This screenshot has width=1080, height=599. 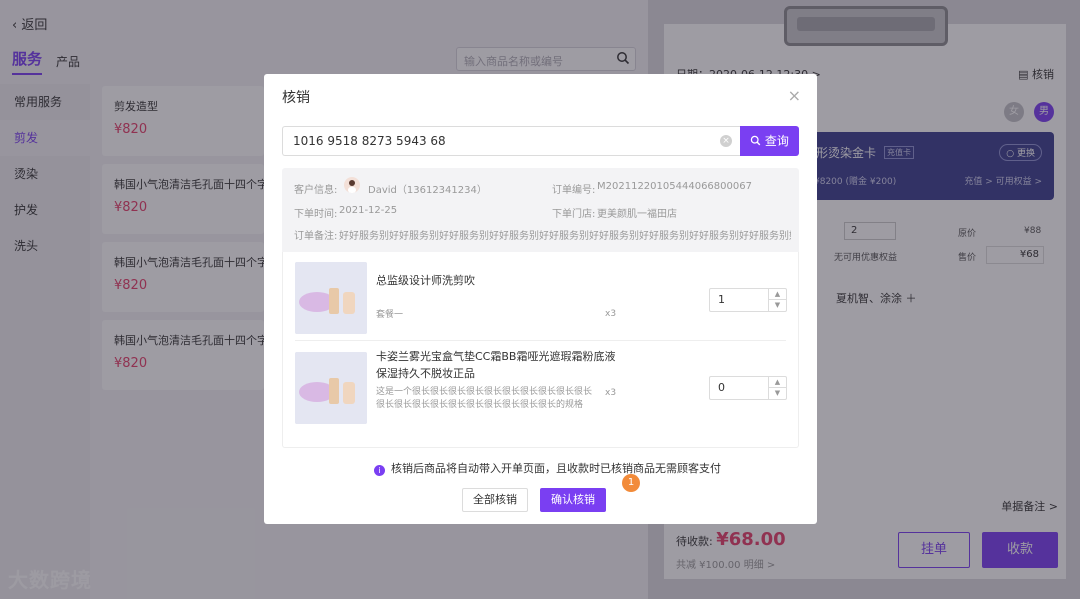 What do you see at coordinates (427, 190) in the screenshot?
I see `customer-value: David（13612341234）` at bounding box center [427, 190].